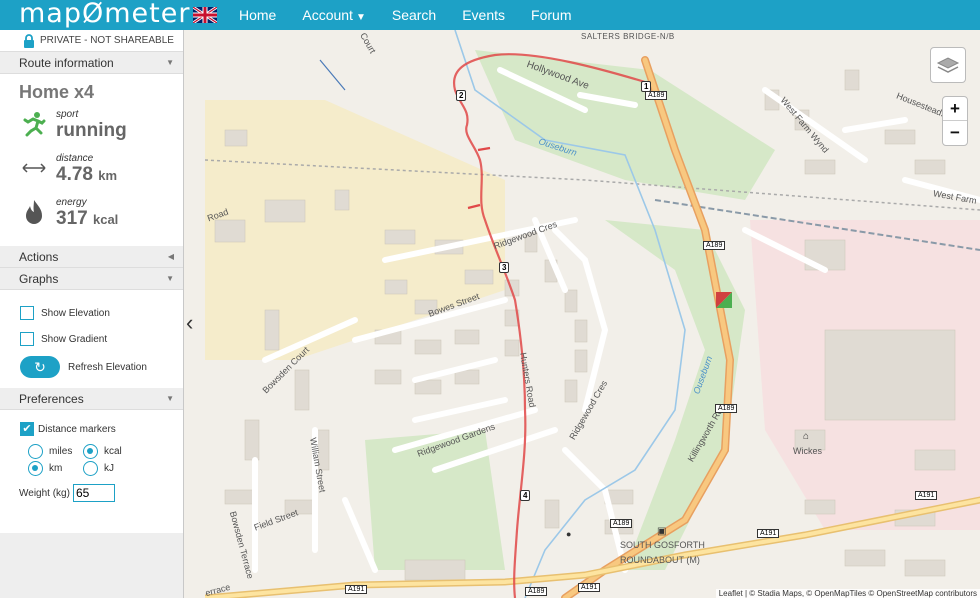  I want to click on nav-home: Home, so click(257, 15).